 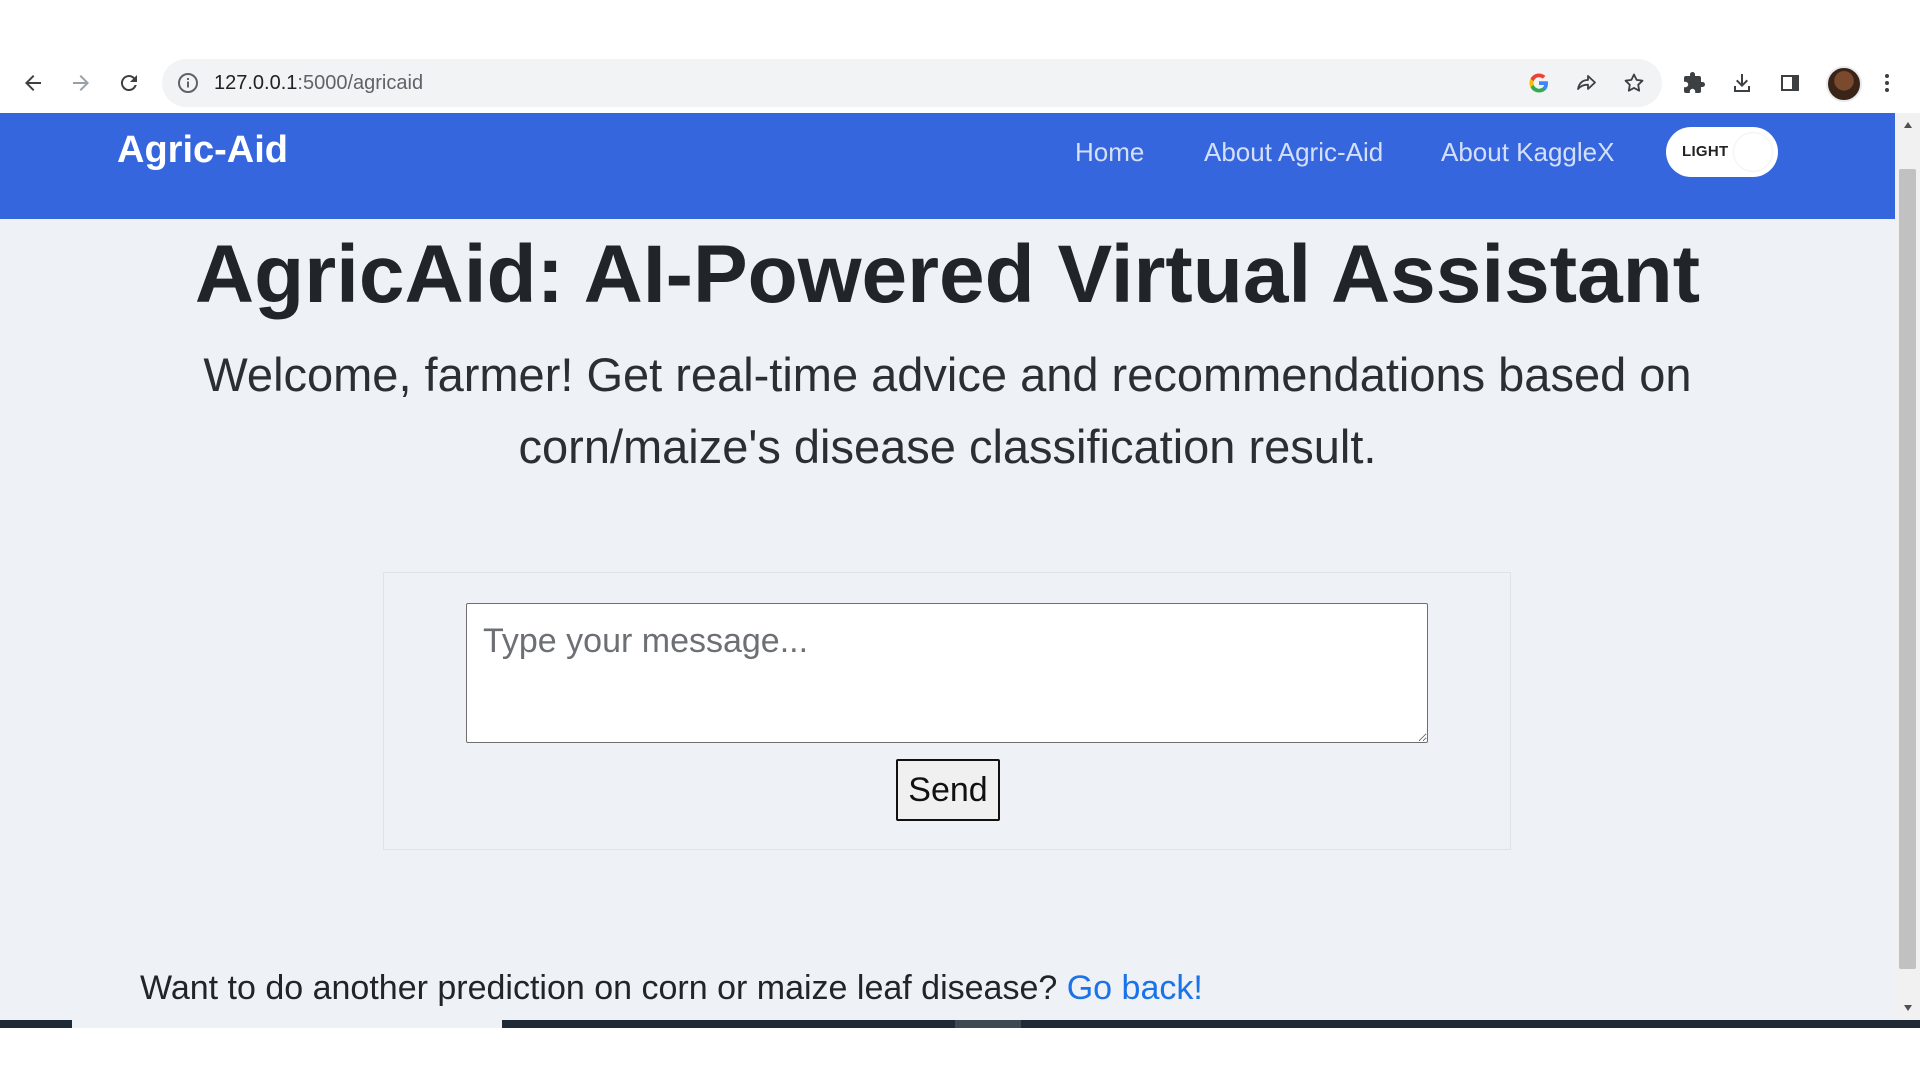 What do you see at coordinates (912, 83) in the screenshot?
I see `address-bar: 127.0.0.1:5000/agricaid` at bounding box center [912, 83].